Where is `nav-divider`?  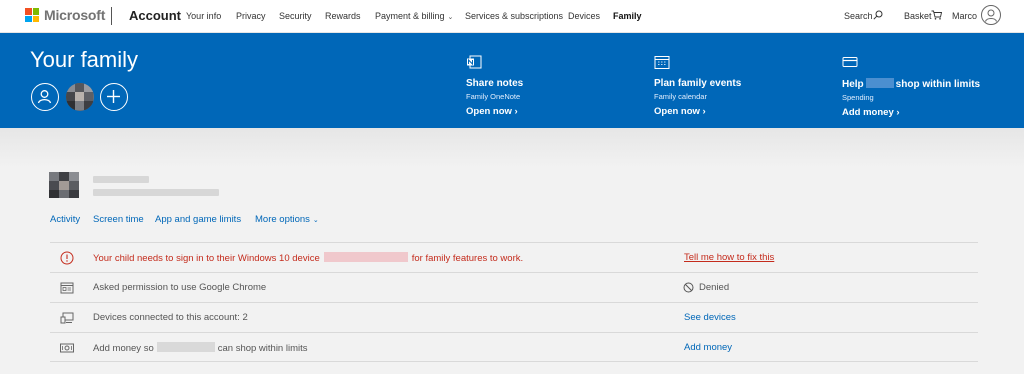 nav-divider is located at coordinates (111, 16).